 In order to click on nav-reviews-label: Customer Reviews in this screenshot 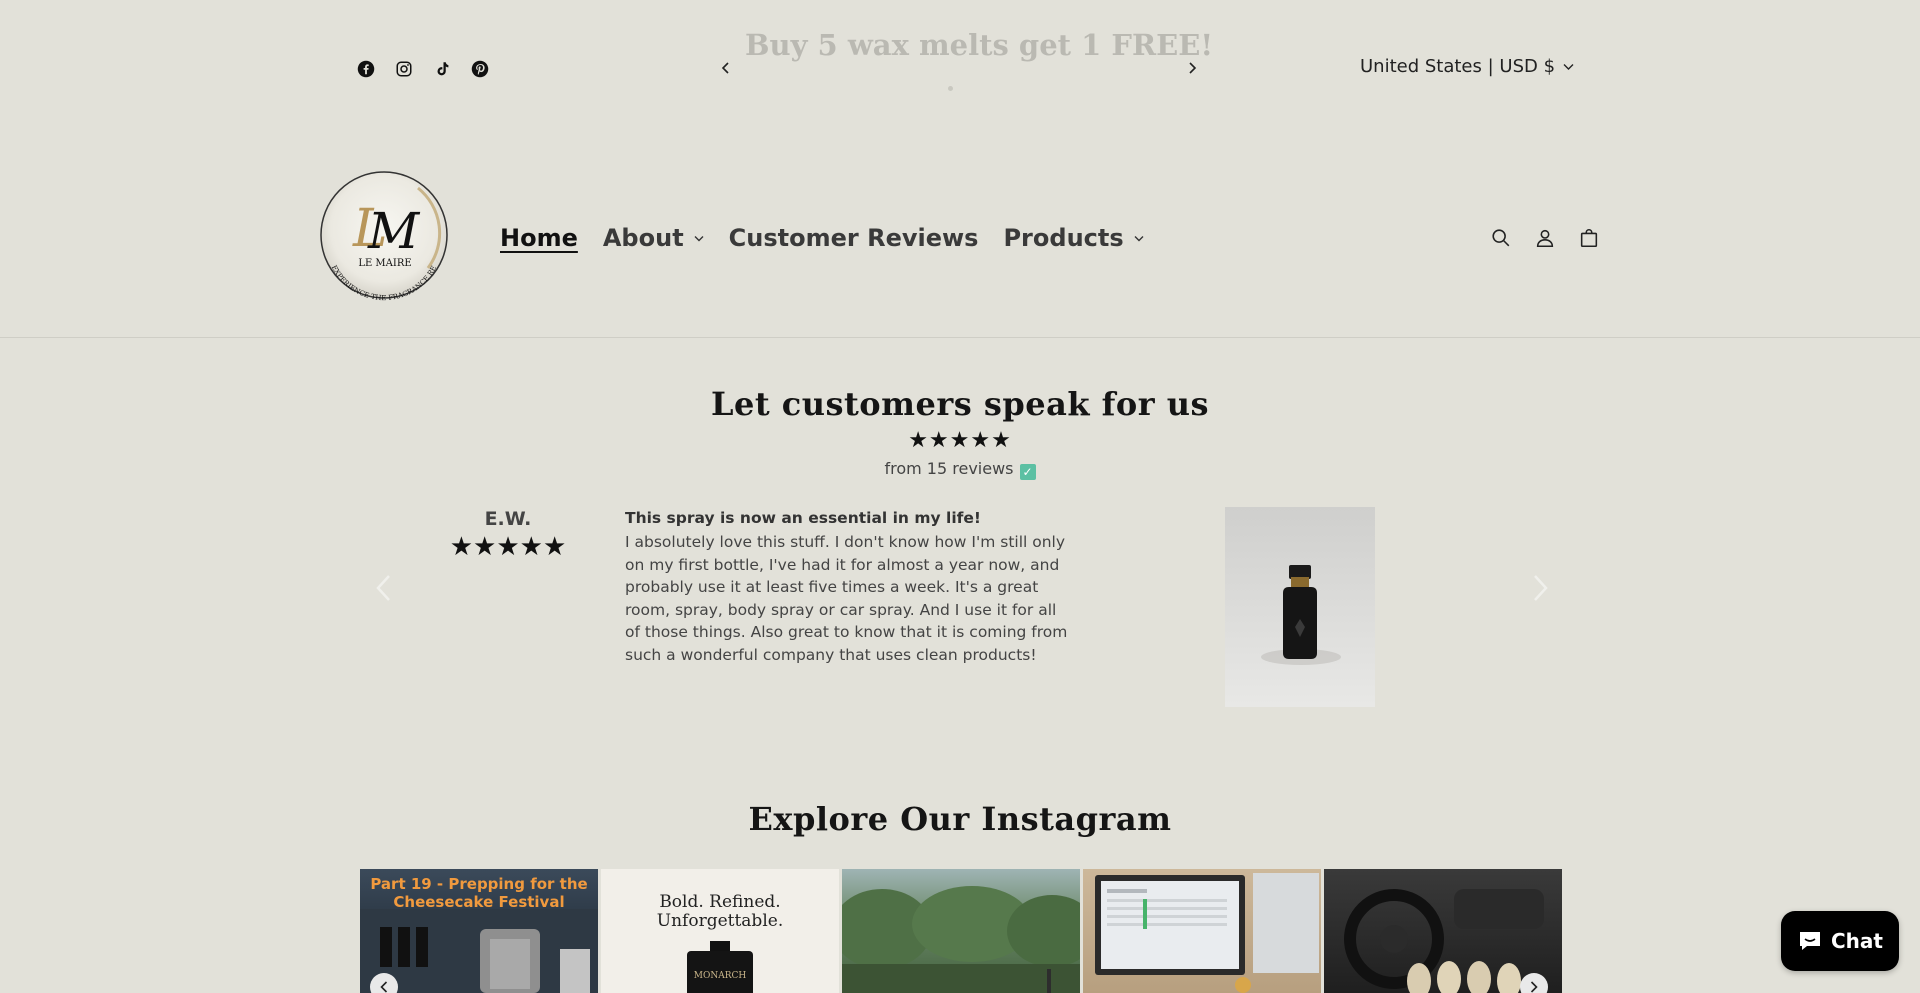, I will do `click(853, 238)`.